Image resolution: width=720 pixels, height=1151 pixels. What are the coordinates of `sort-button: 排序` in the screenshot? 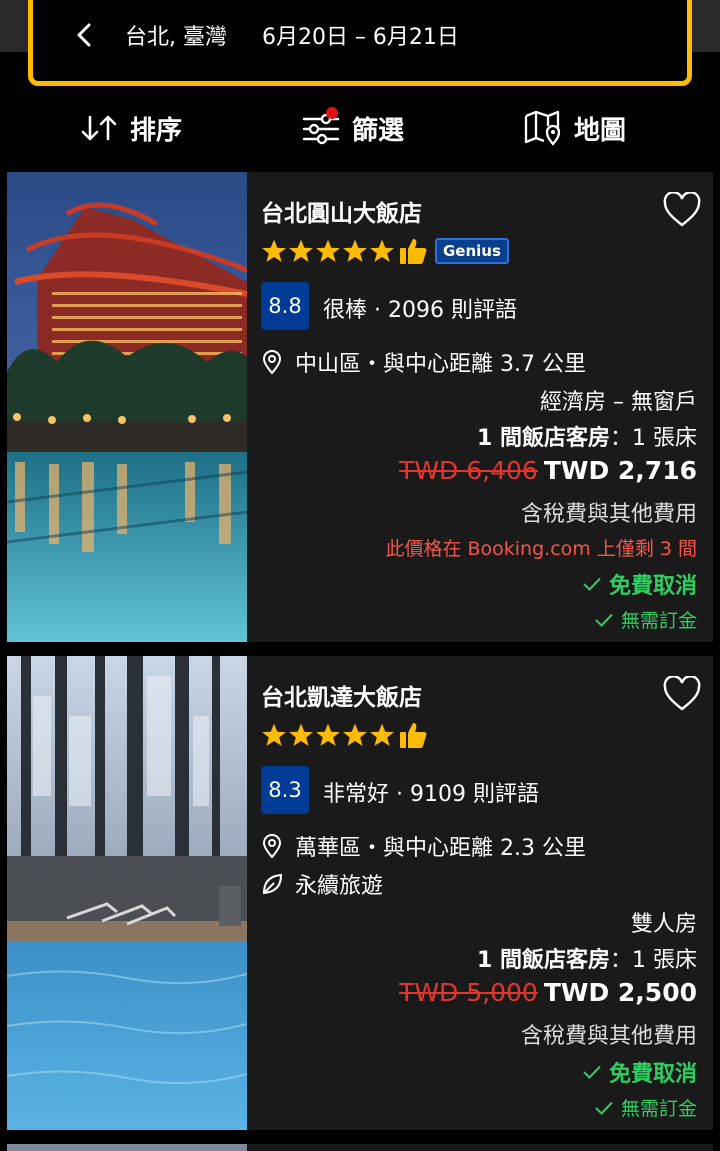 It's located at (131, 128).